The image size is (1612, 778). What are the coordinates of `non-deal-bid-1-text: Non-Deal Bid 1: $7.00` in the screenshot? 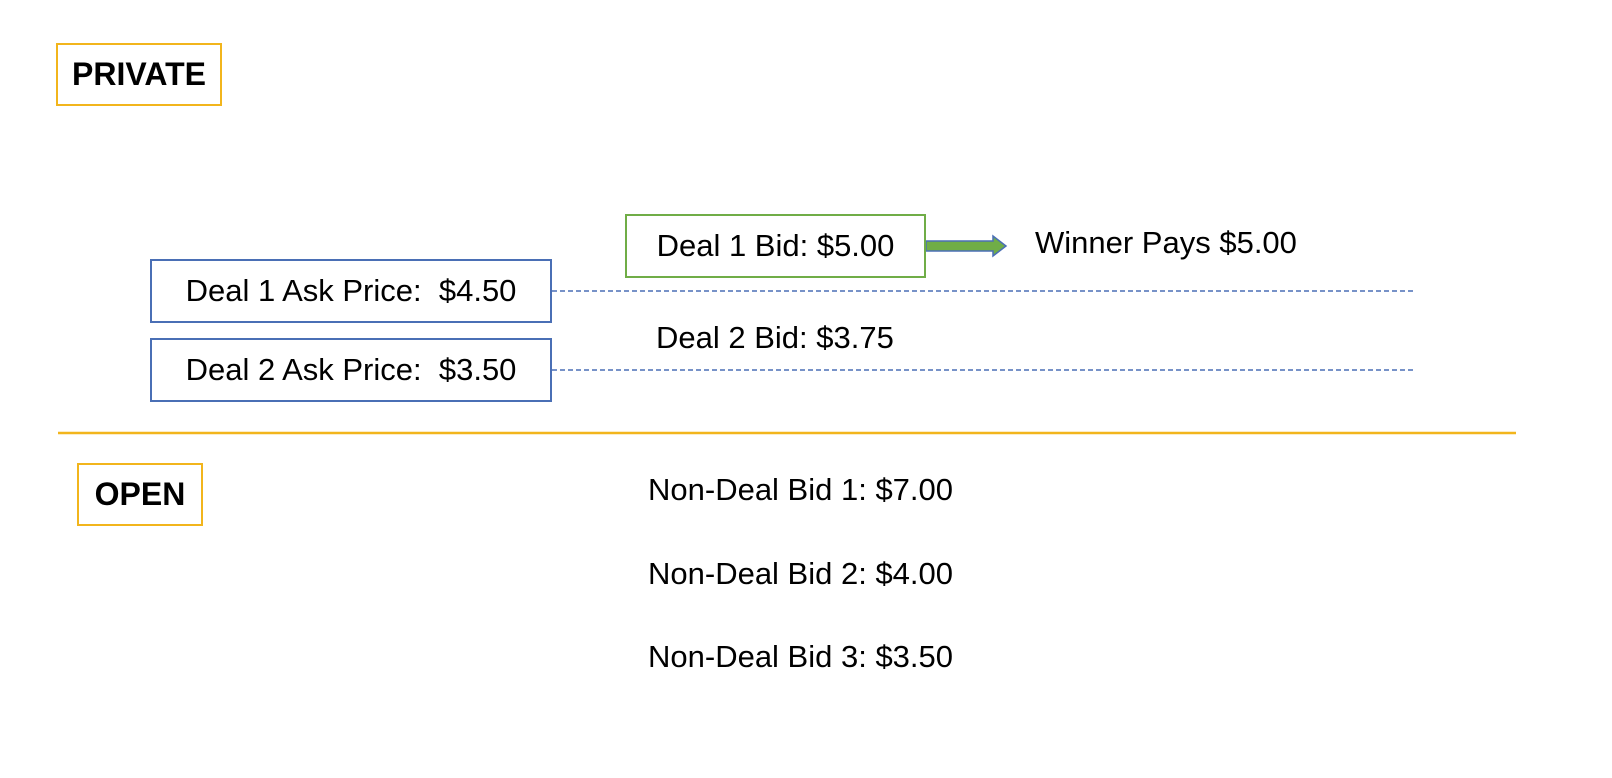 It's located at (801, 489).